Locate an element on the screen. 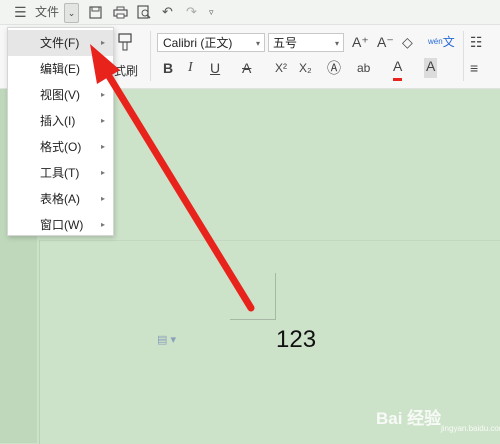 This screenshot has width=500, height=444. subscript-button: X₂ is located at coordinates (305, 68).